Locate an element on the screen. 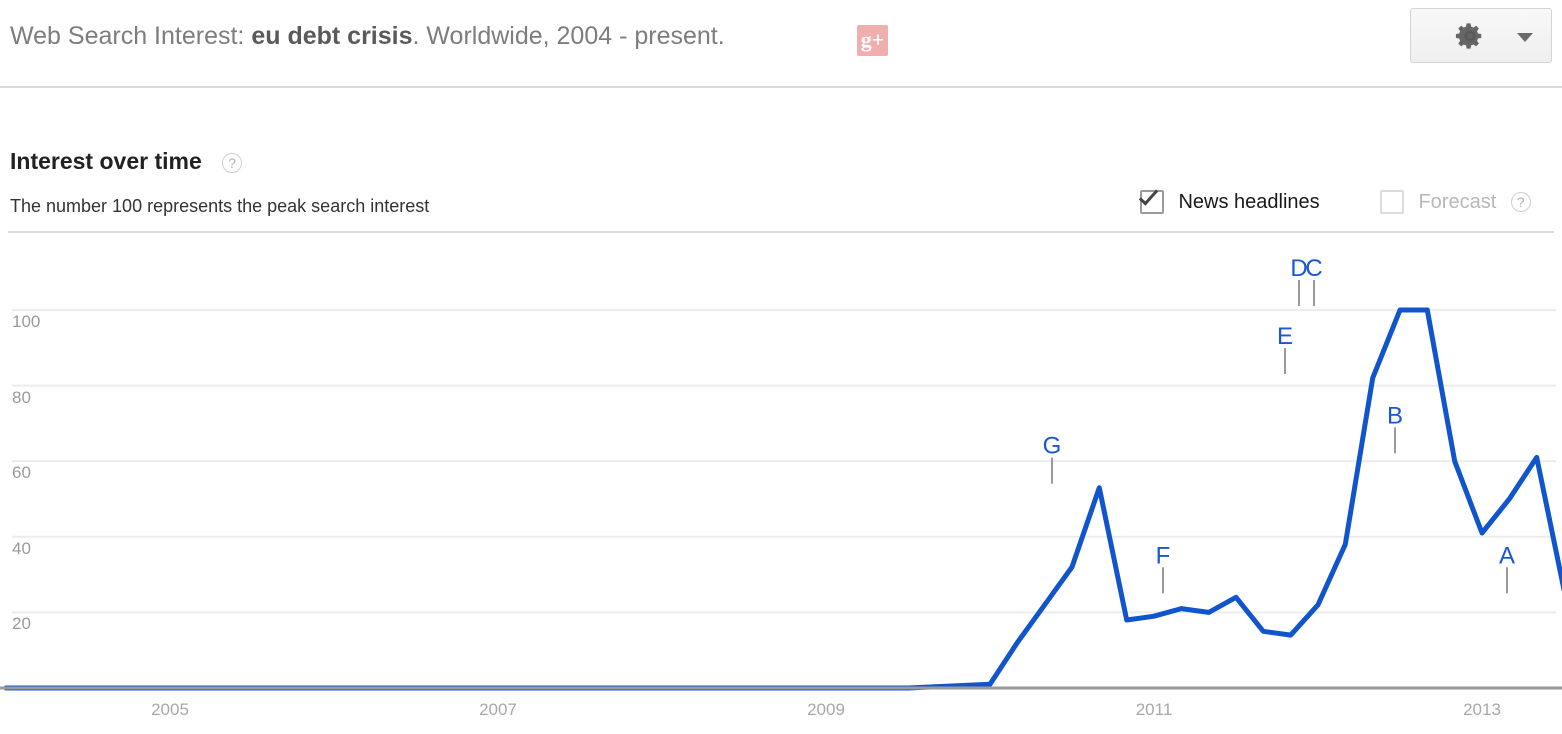 This screenshot has height=734, width=1562. forecast-checkbox is located at coordinates (1392, 202).